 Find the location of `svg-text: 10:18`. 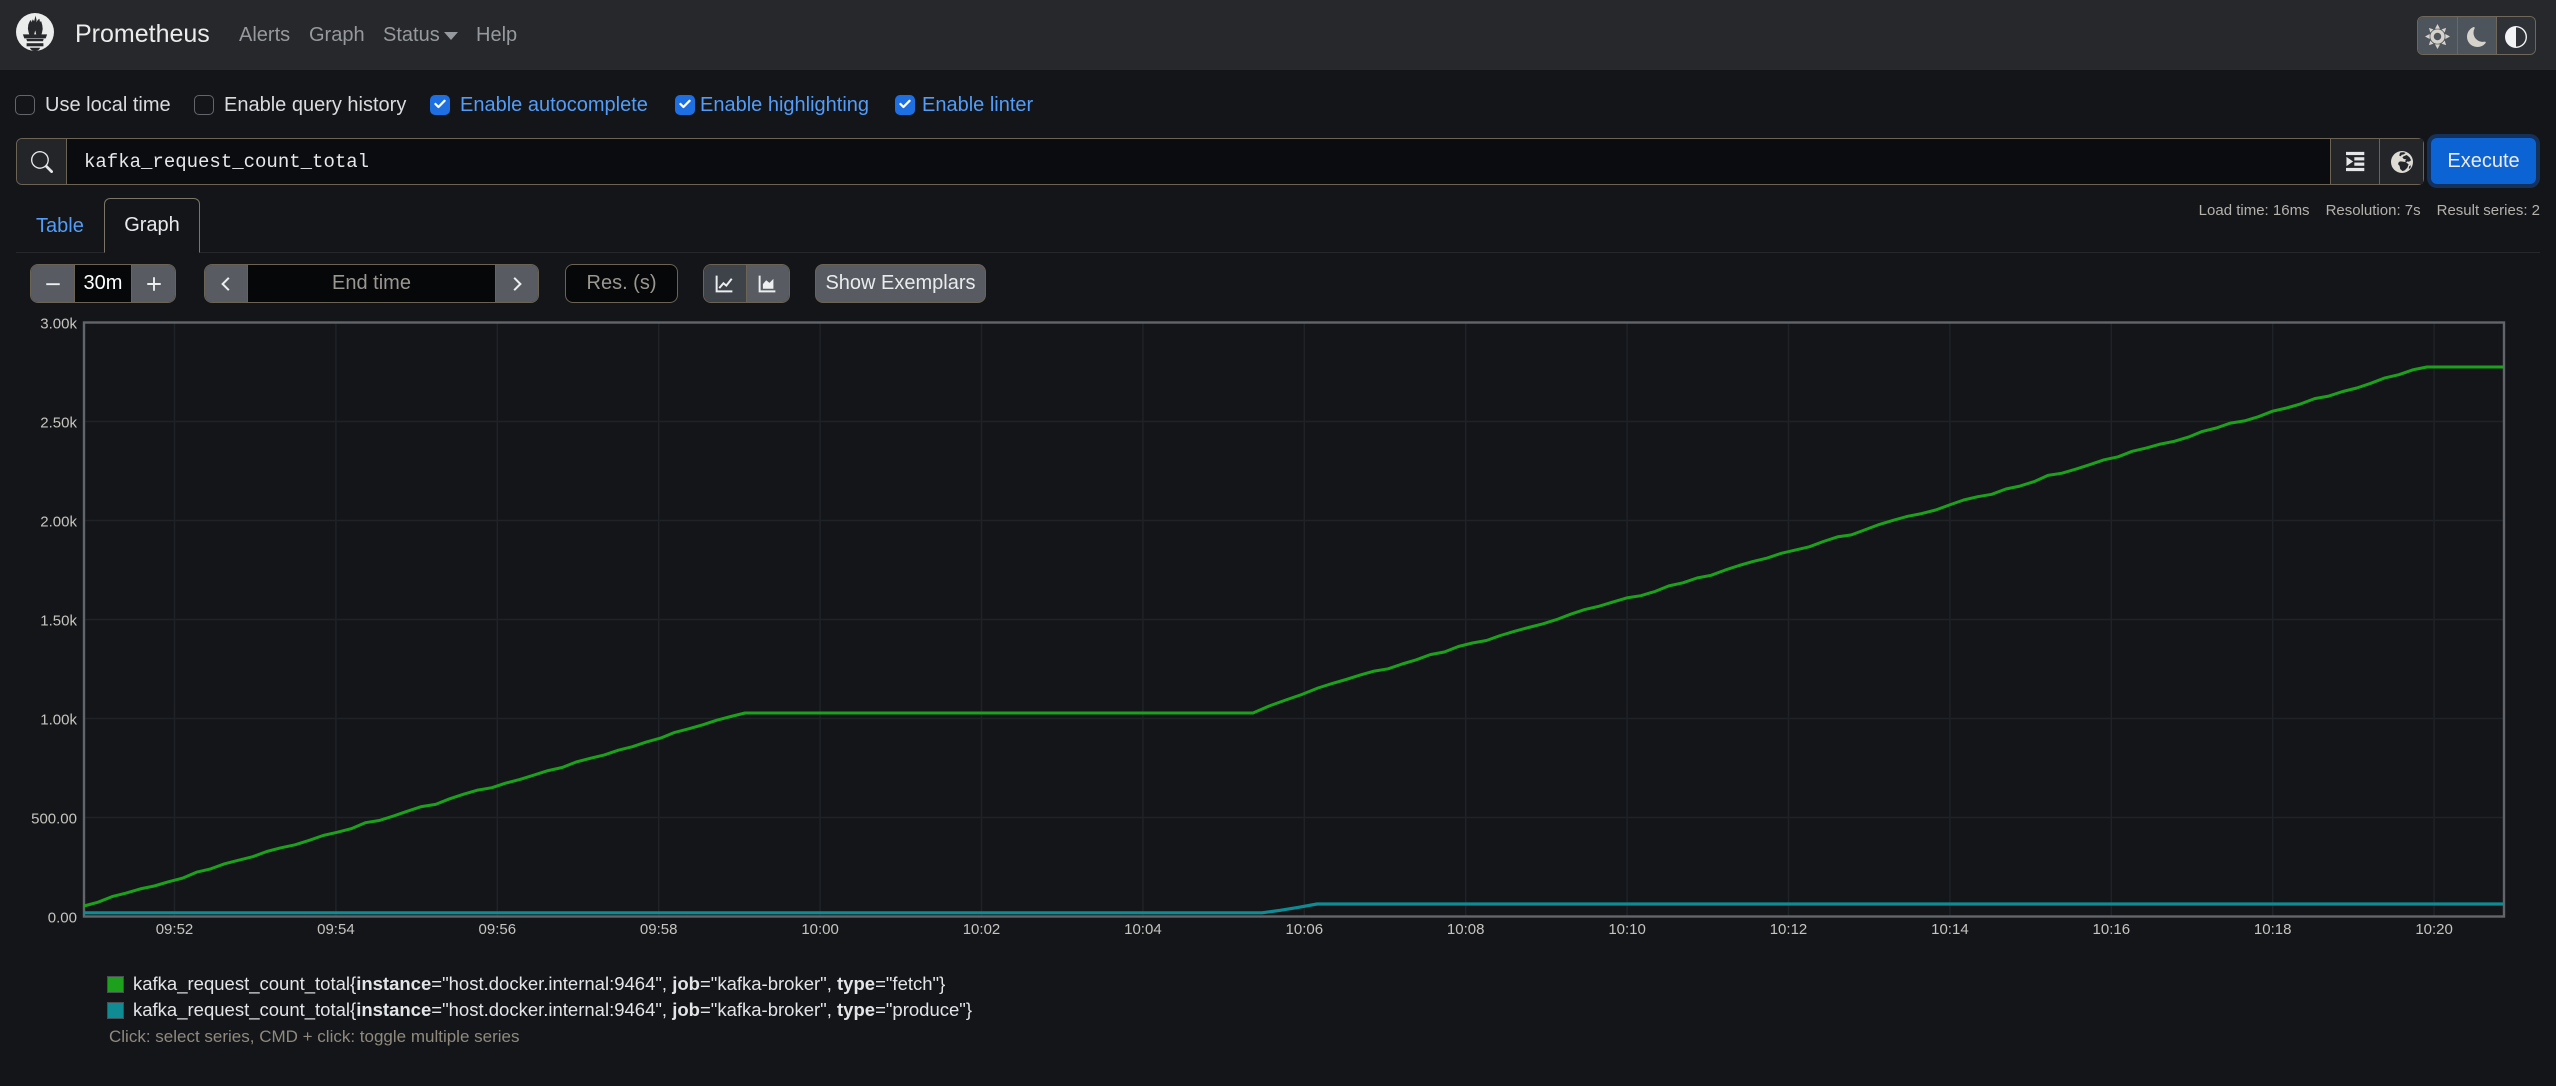

svg-text: 10:18 is located at coordinates (2273, 929).